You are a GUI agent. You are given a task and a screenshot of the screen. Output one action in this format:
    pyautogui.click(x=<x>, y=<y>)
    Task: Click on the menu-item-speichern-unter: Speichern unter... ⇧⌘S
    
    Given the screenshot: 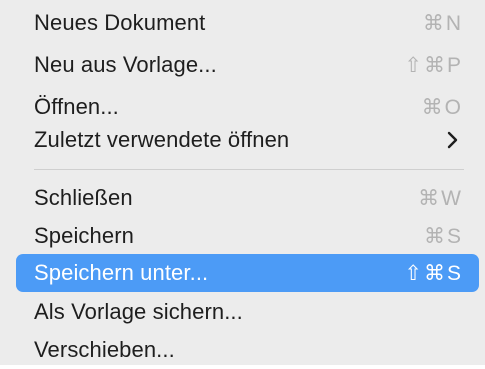 What is the action you would take?
    pyautogui.click(x=247, y=273)
    